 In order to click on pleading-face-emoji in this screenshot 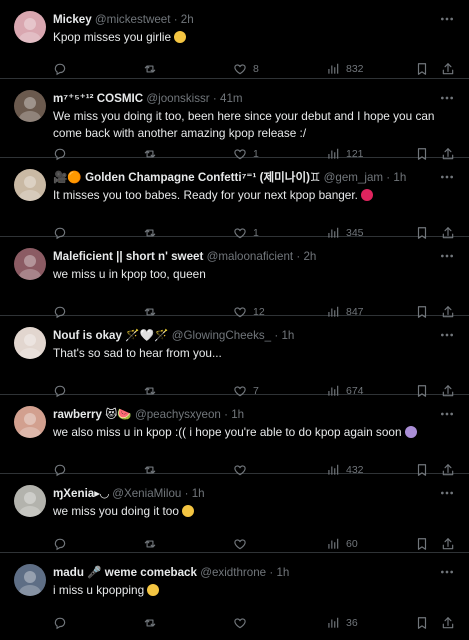, I will do `click(180, 37)`.